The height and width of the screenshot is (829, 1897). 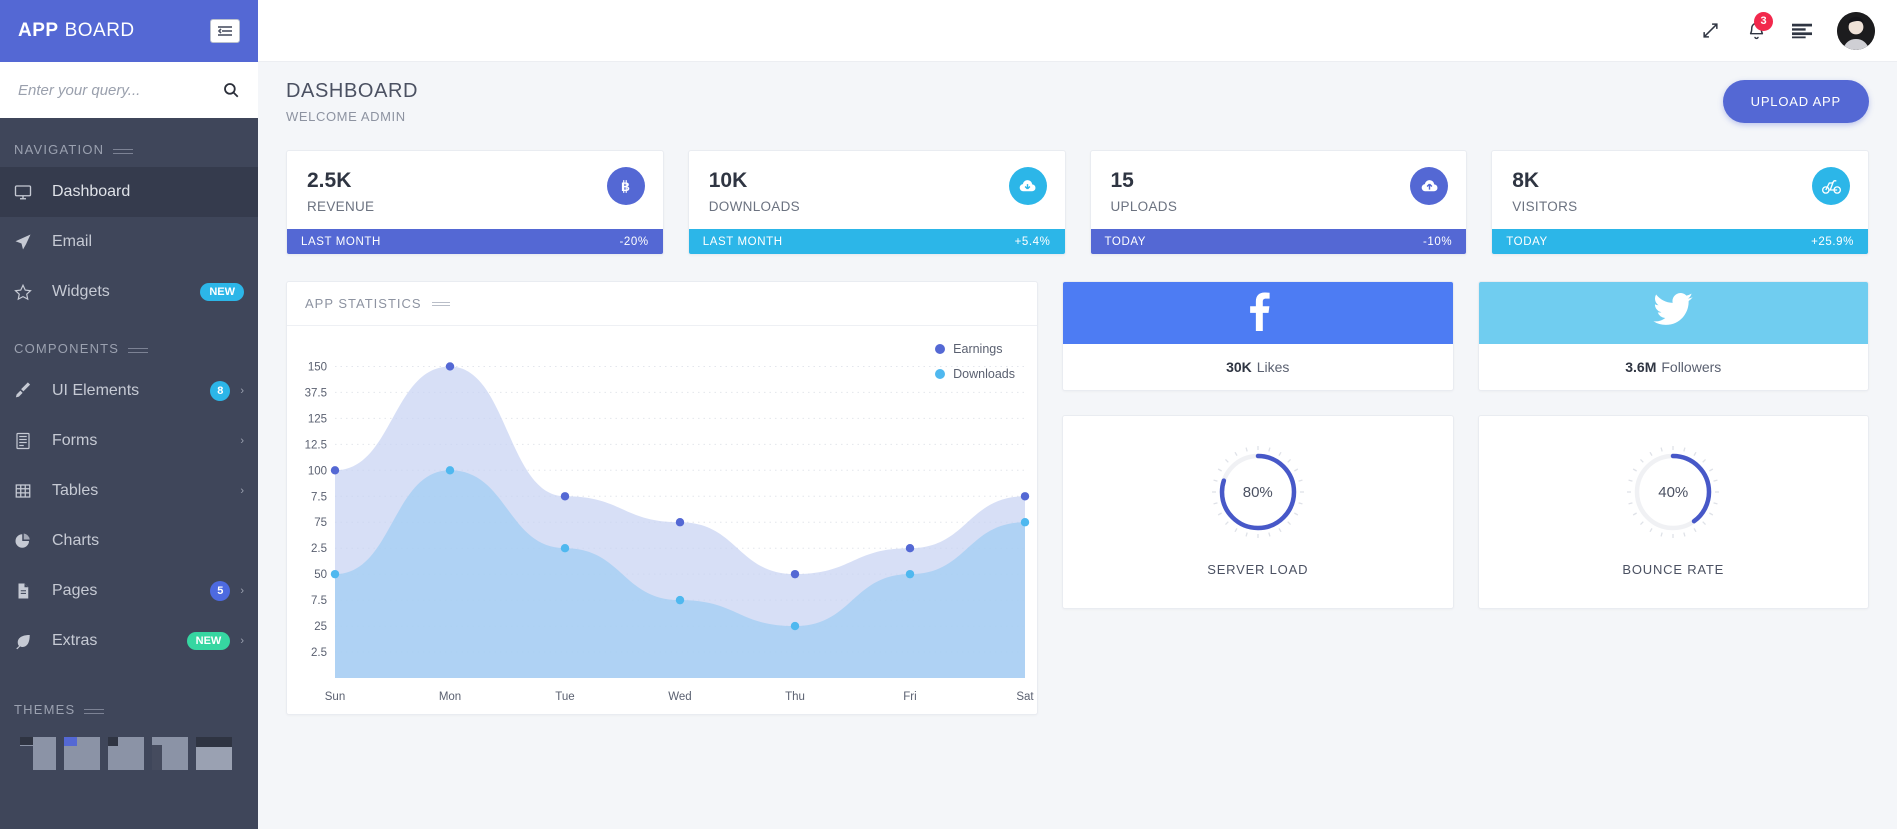 I want to click on svg-text: Wed, so click(x=679, y=697).